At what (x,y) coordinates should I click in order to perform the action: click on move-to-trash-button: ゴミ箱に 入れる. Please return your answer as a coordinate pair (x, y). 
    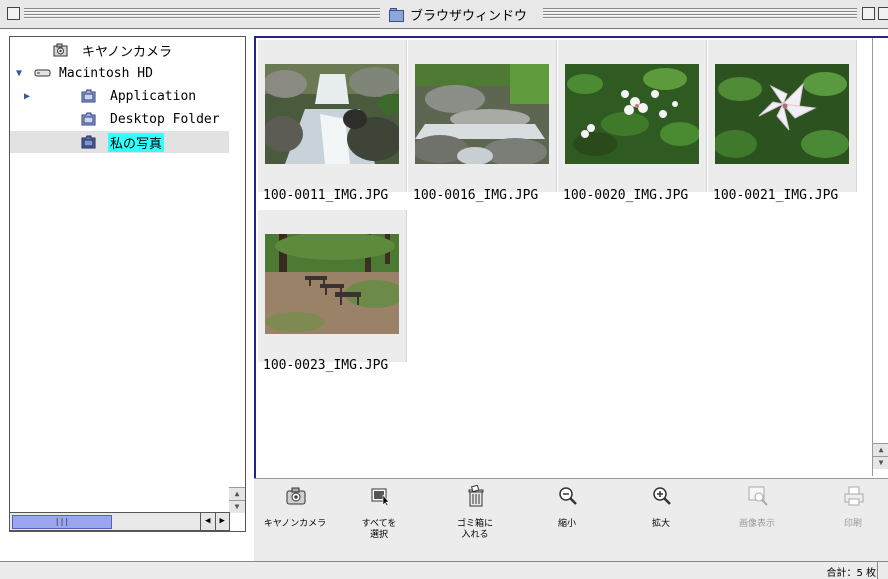
    Looking at the image, I should click on (475, 520).